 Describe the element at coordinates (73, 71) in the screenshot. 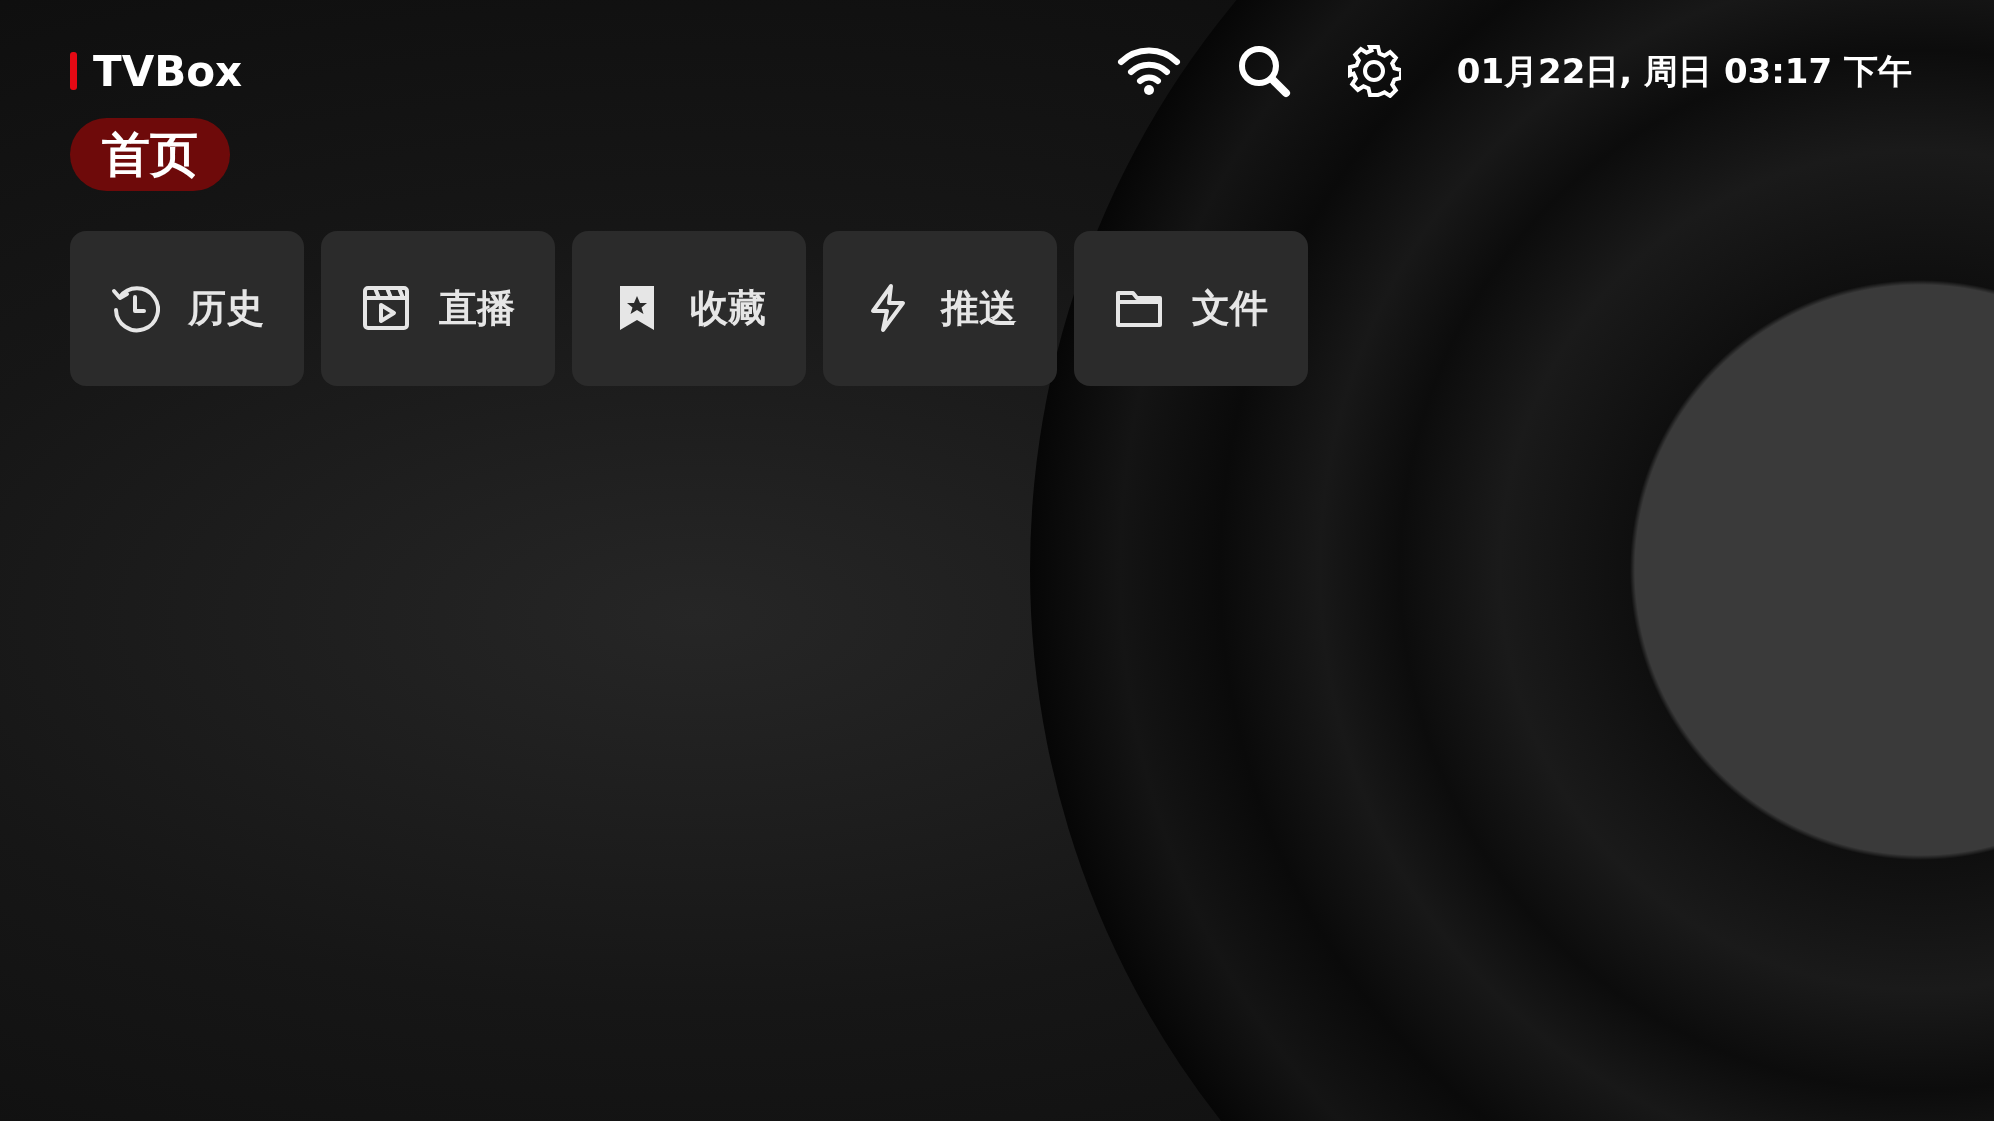

I see `logo-bar` at that location.